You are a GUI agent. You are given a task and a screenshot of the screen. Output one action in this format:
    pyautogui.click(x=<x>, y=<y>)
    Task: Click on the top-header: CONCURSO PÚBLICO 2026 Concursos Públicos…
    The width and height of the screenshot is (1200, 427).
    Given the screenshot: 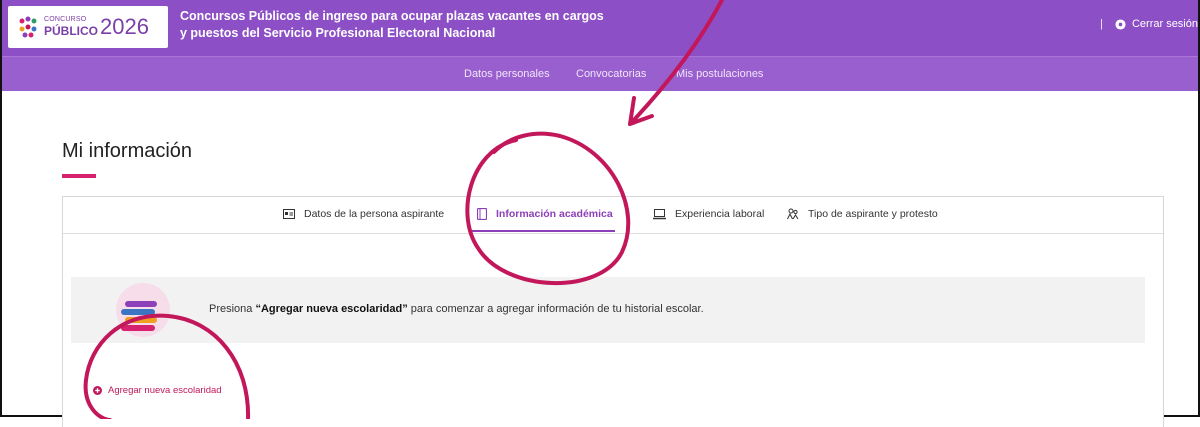 What is the action you would take?
    pyautogui.click(x=600, y=28)
    